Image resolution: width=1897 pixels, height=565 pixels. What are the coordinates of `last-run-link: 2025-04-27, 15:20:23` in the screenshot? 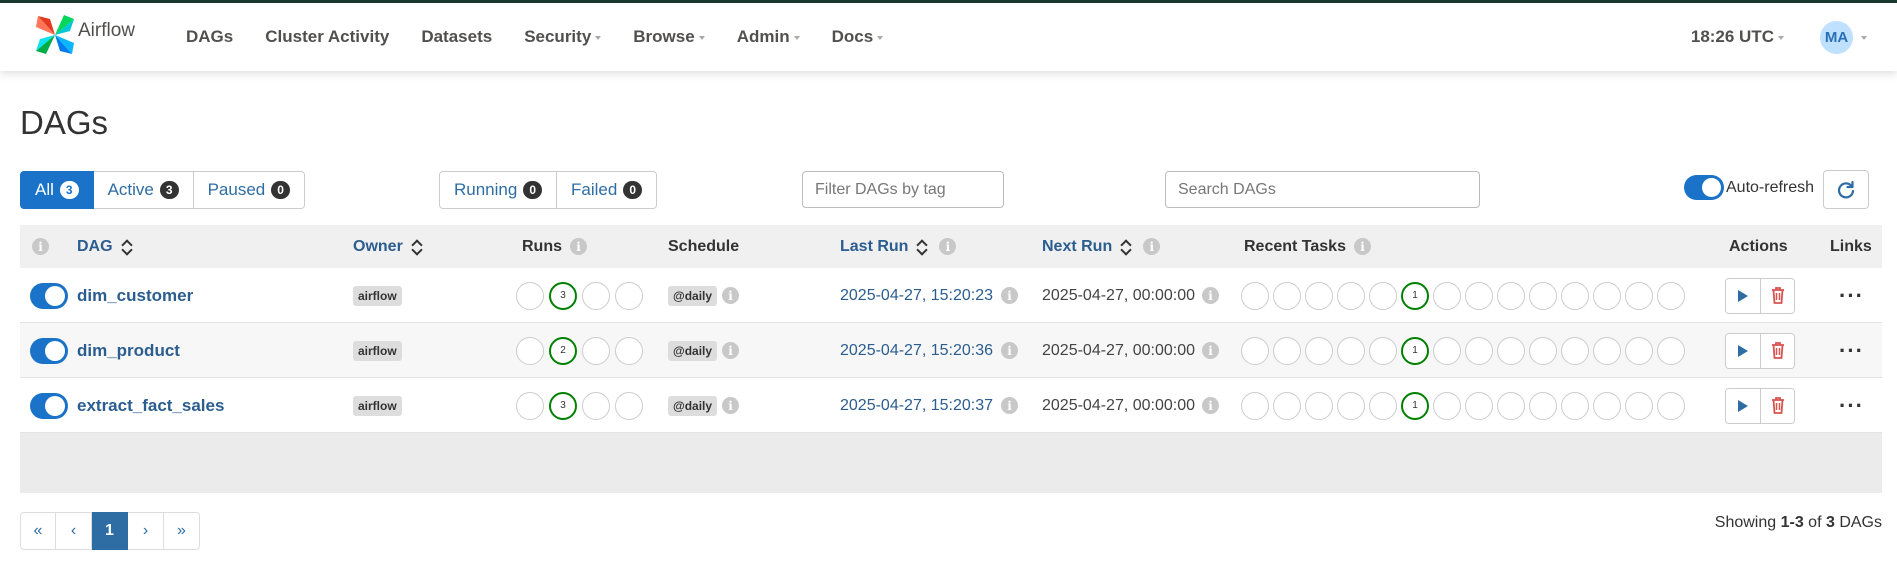 It's located at (916, 296).